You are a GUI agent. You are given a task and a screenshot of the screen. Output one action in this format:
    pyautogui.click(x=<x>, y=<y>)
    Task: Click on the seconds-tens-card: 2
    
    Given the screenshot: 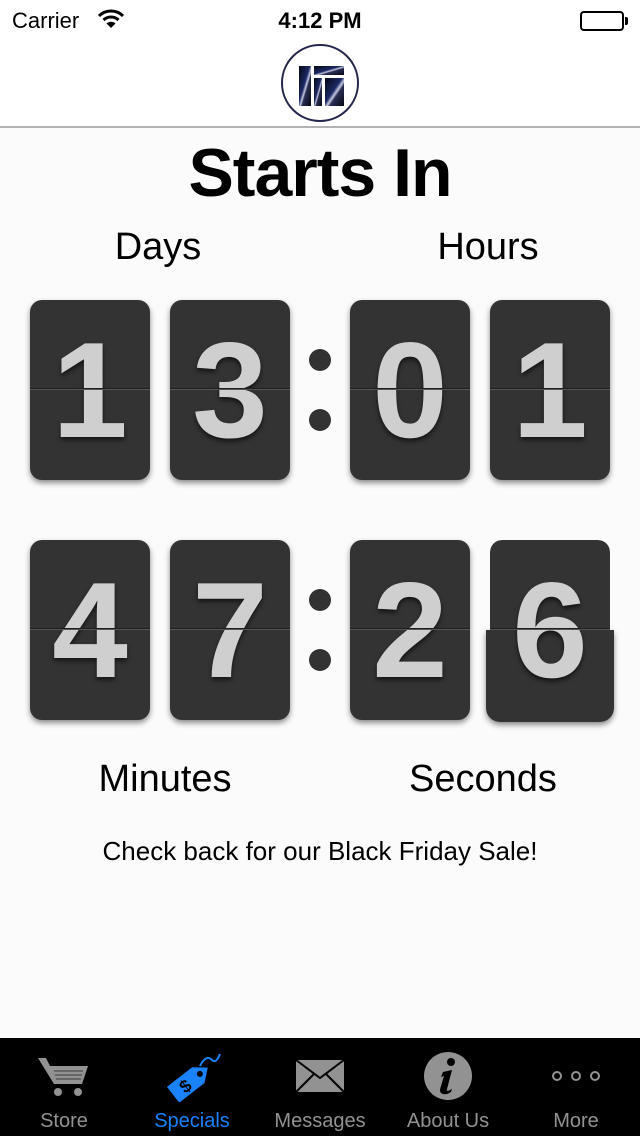 What is the action you would take?
    pyautogui.click(x=410, y=630)
    